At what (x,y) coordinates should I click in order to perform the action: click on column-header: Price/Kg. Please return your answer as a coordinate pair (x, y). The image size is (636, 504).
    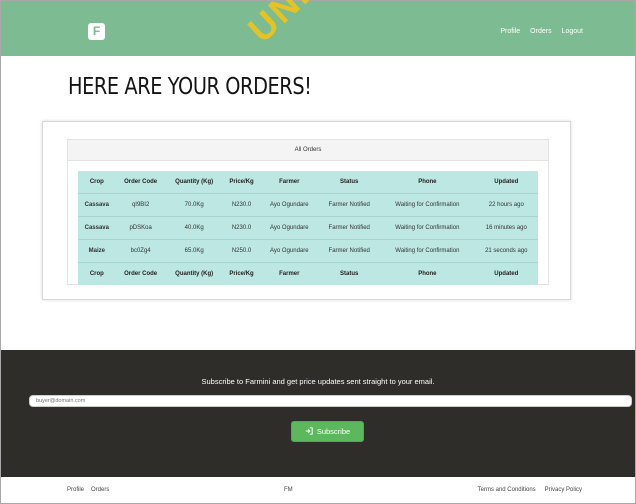
    Looking at the image, I should click on (241, 182).